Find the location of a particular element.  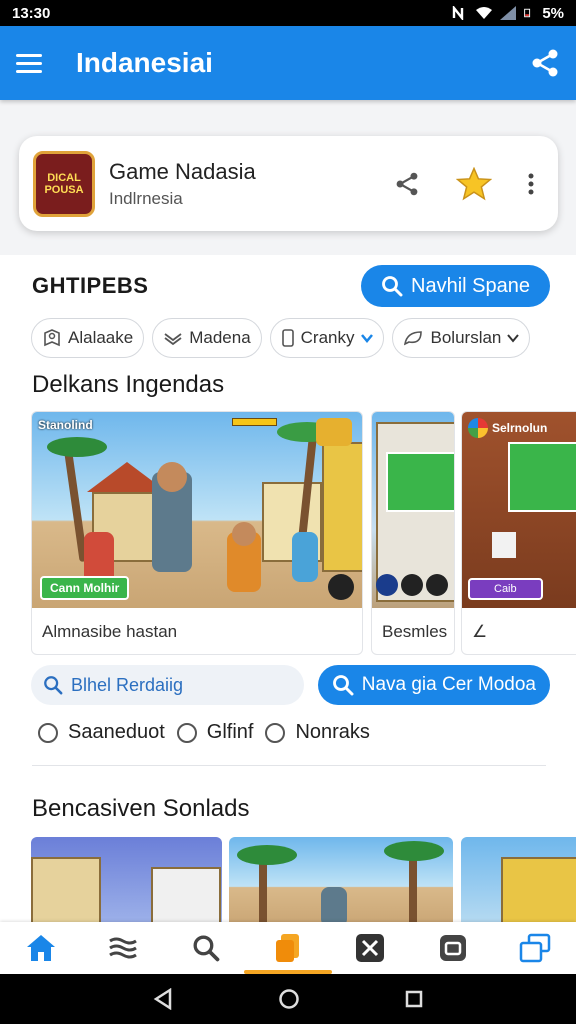

bookmark-icon is located at coordinates (287, 948).